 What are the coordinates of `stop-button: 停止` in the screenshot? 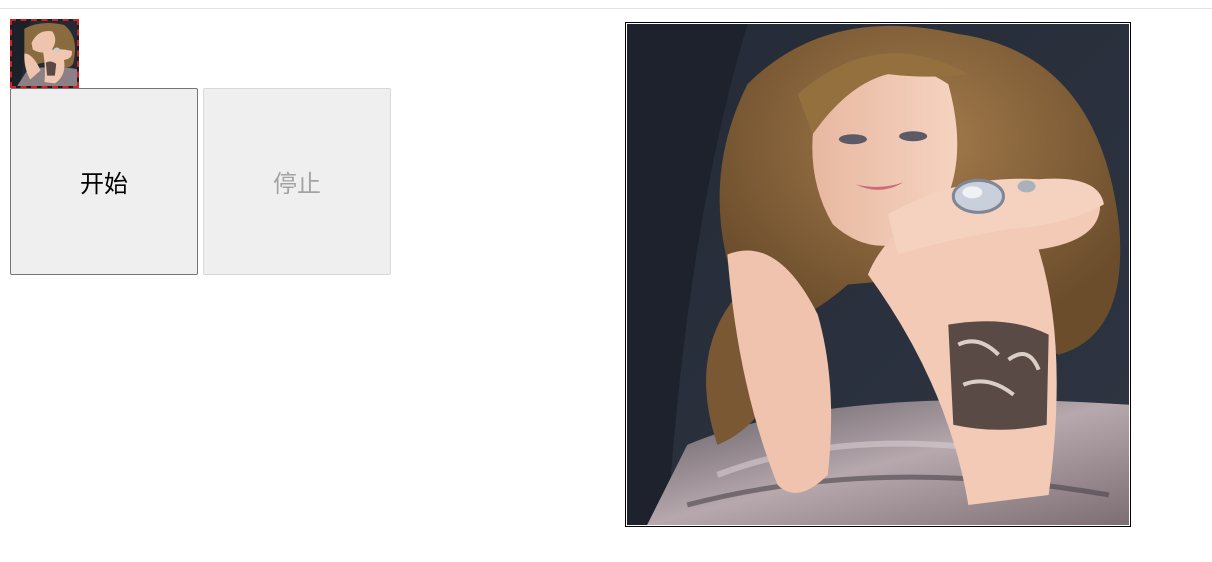 It's located at (297, 181).